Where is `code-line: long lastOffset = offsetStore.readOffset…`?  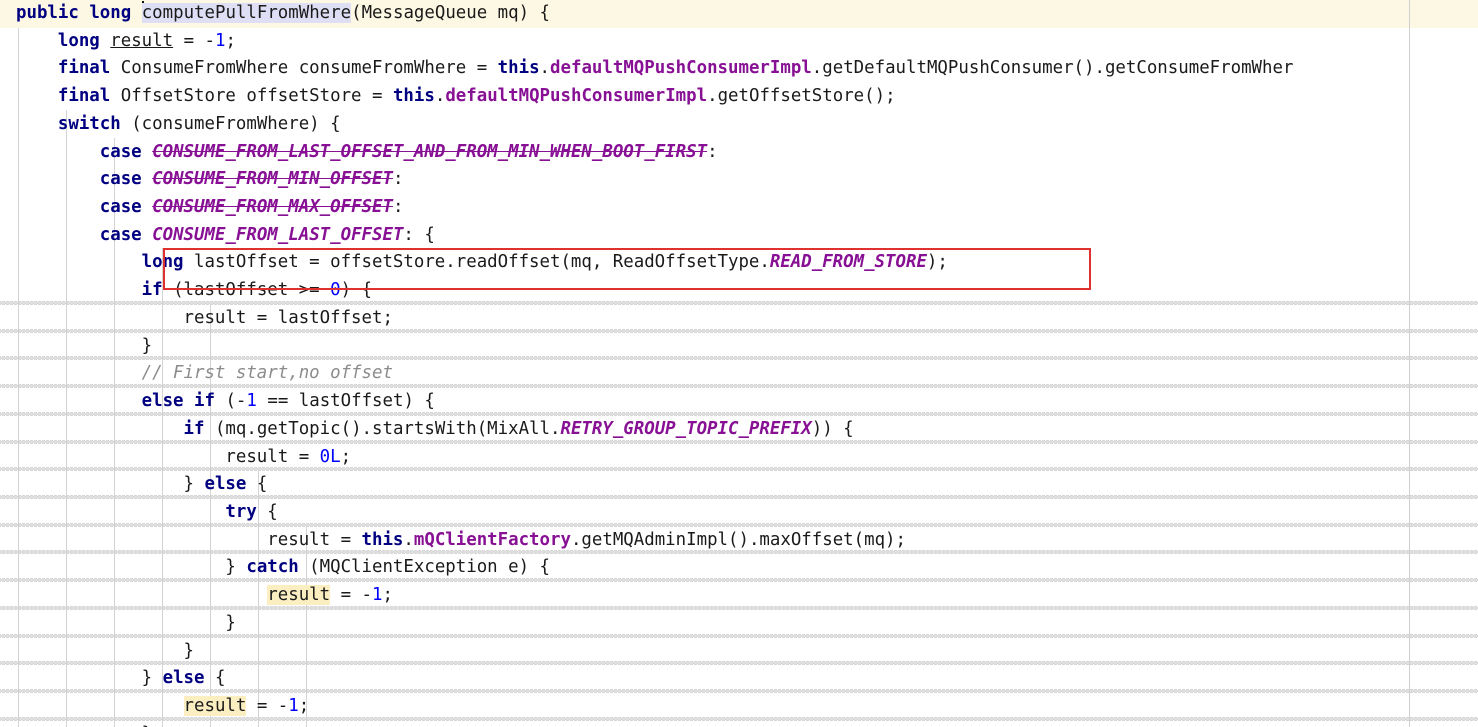 code-line: long lastOffset = offsetStore.readOffset… is located at coordinates (739, 263).